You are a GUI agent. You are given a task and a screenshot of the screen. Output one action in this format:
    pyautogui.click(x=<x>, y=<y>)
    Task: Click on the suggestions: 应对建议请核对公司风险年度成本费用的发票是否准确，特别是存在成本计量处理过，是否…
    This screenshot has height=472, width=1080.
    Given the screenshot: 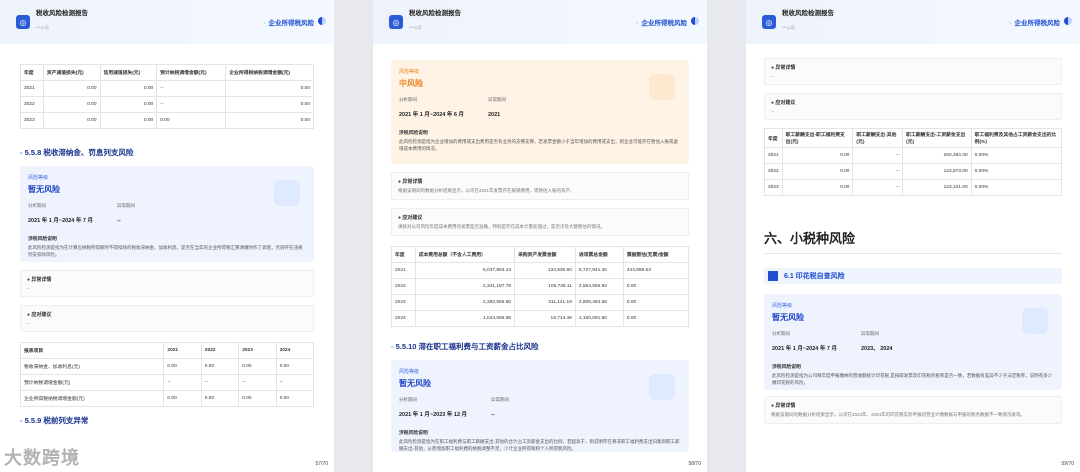 What is the action you would take?
    pyautogui.click(x=540, y=222)
    